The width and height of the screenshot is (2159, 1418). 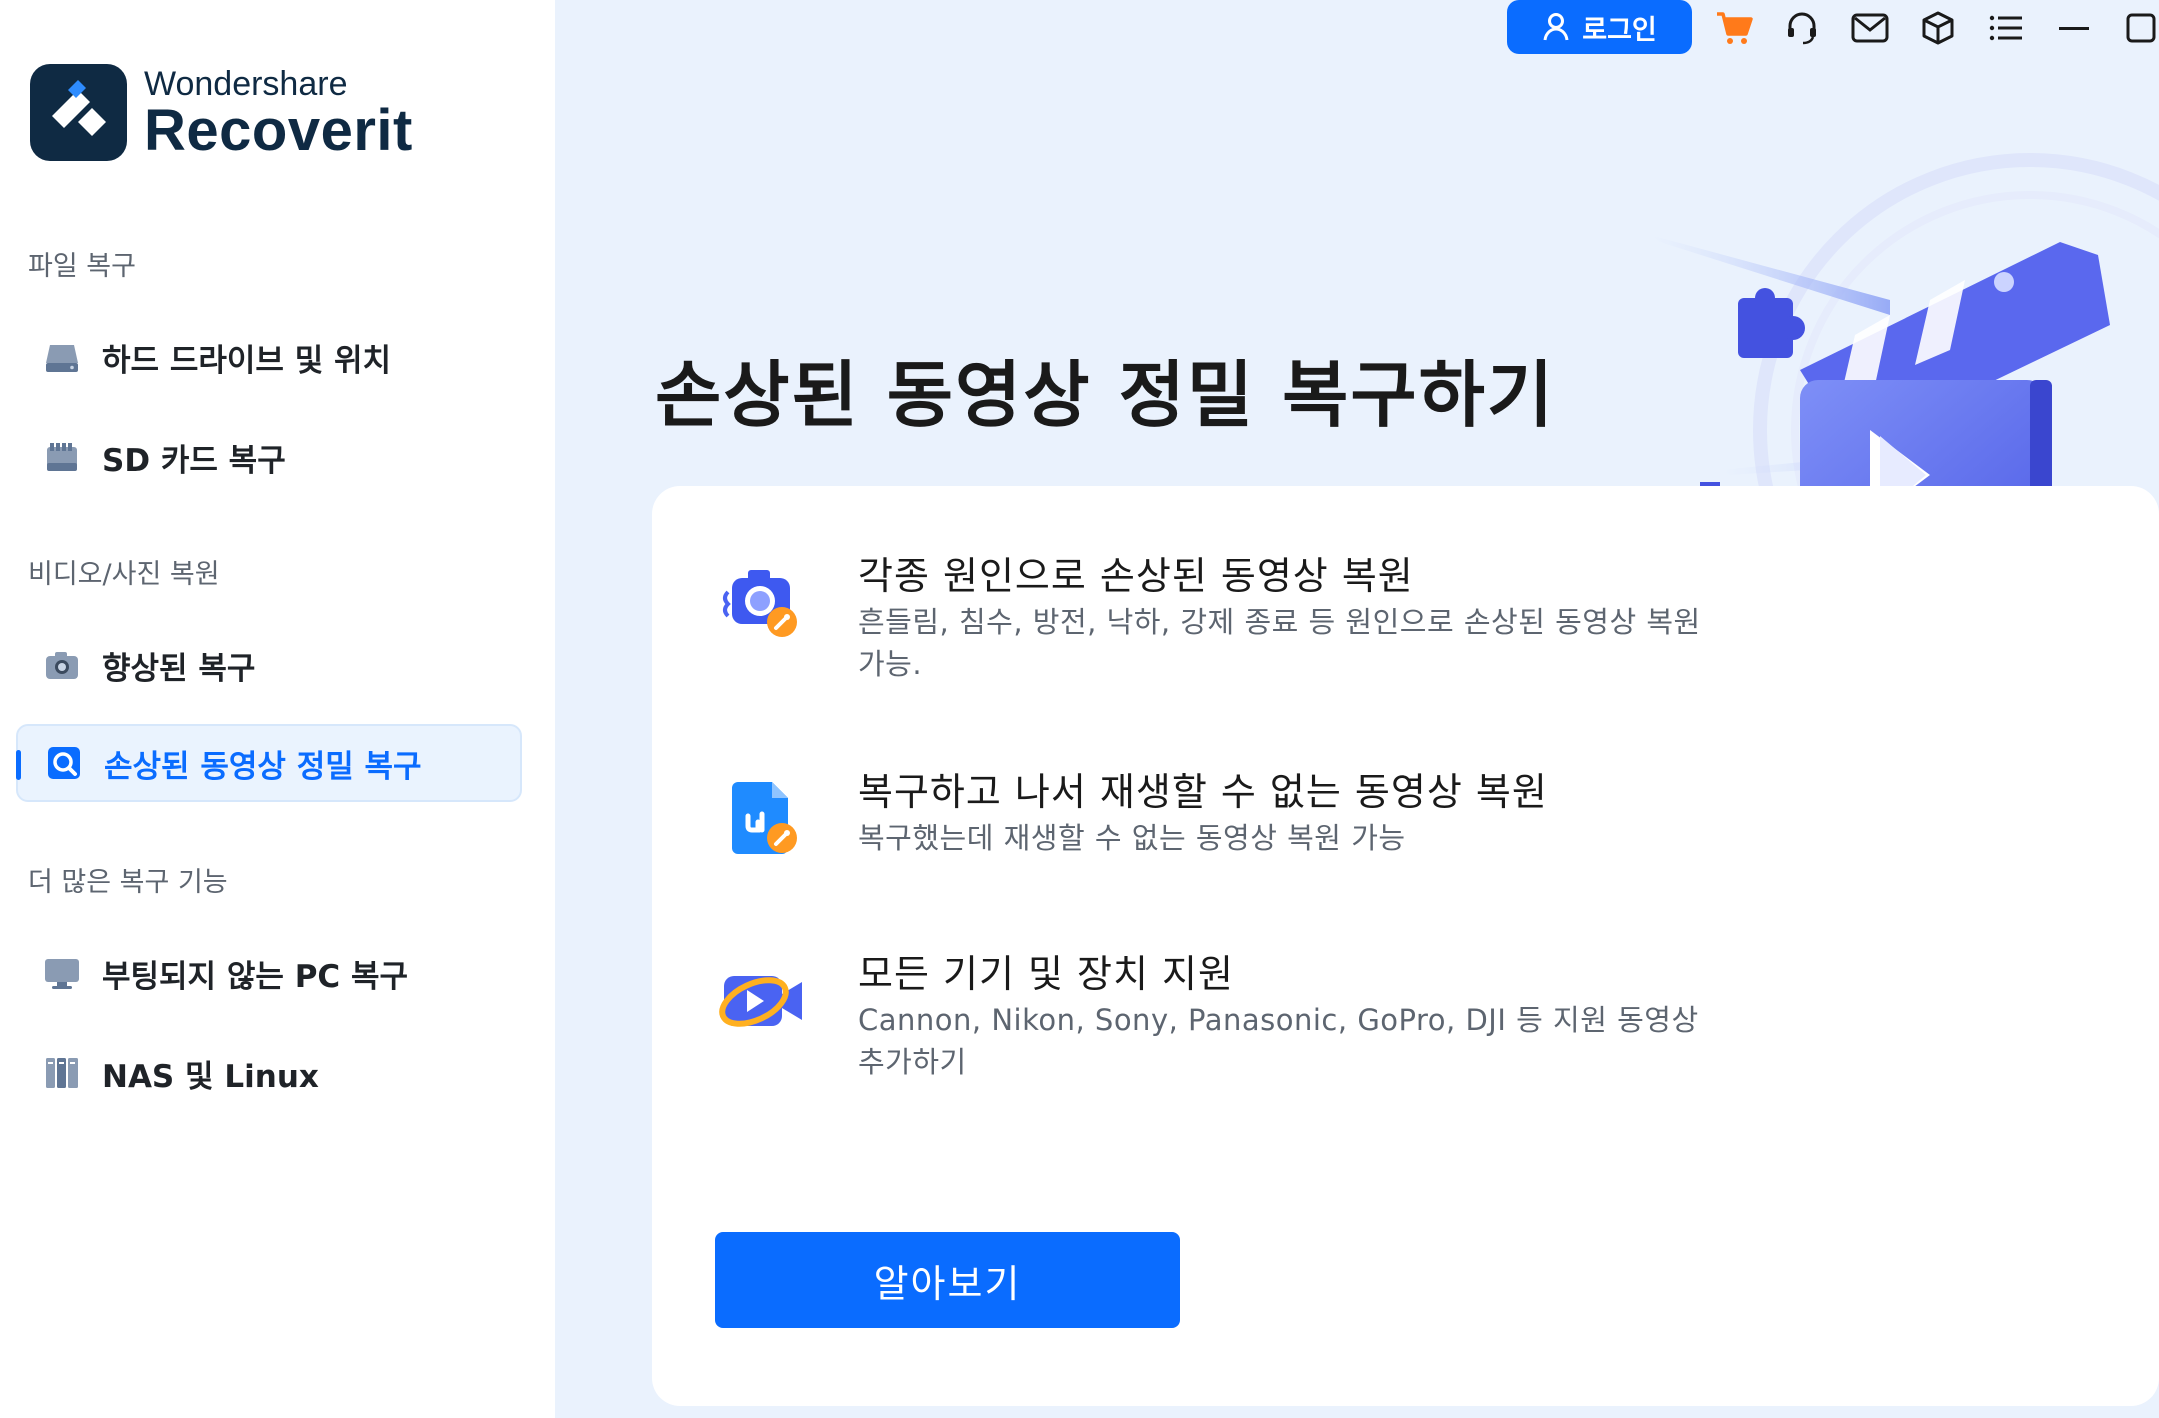 What do you see at coordinates (1734, 28) in the screenshot?
I see `cart-icon` at bounding box center [1734, 28].